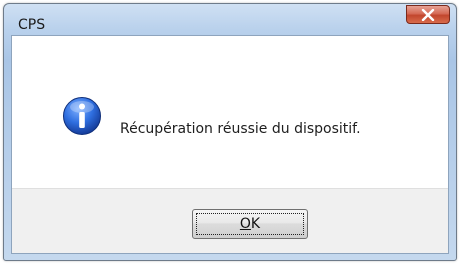 Image resolution: width=462 pixels, height=266 pixels. I want to click on ok-label-rest: K, so click(255, 224).